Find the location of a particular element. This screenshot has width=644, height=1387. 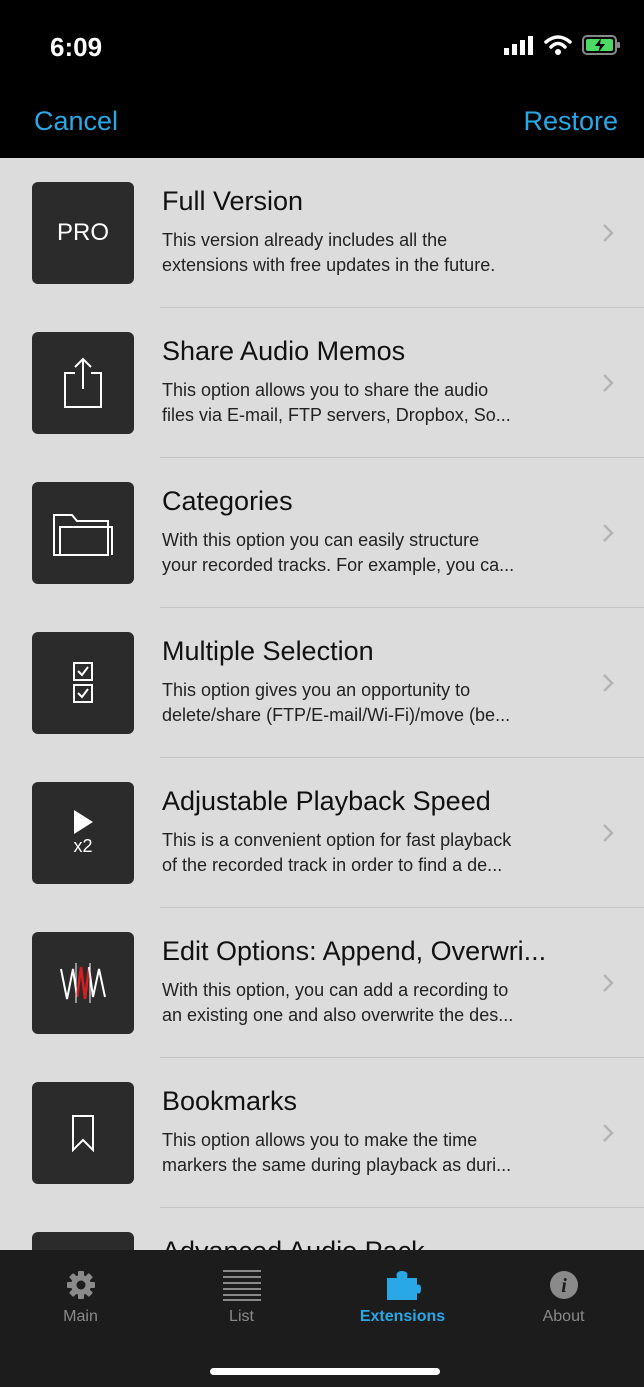

navigation-bar: Cancel Restore is located at coordinates (322, 124).